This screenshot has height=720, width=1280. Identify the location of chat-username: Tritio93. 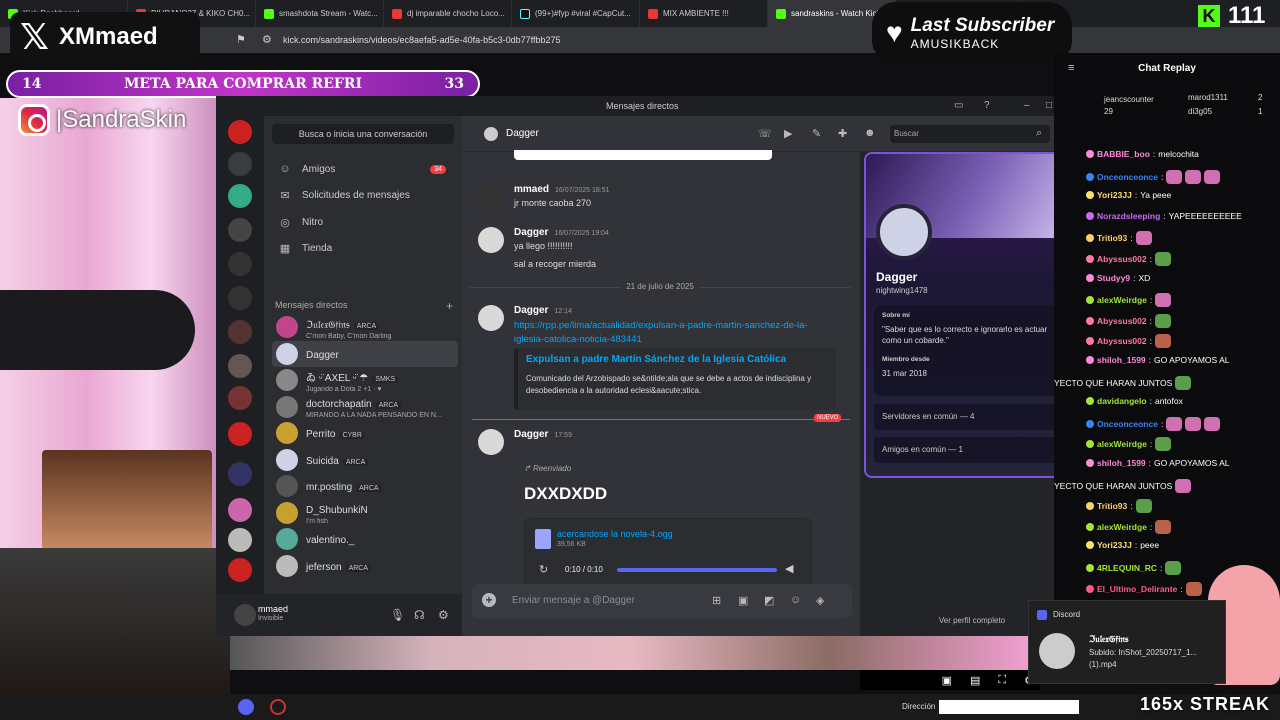
(1112, 238).